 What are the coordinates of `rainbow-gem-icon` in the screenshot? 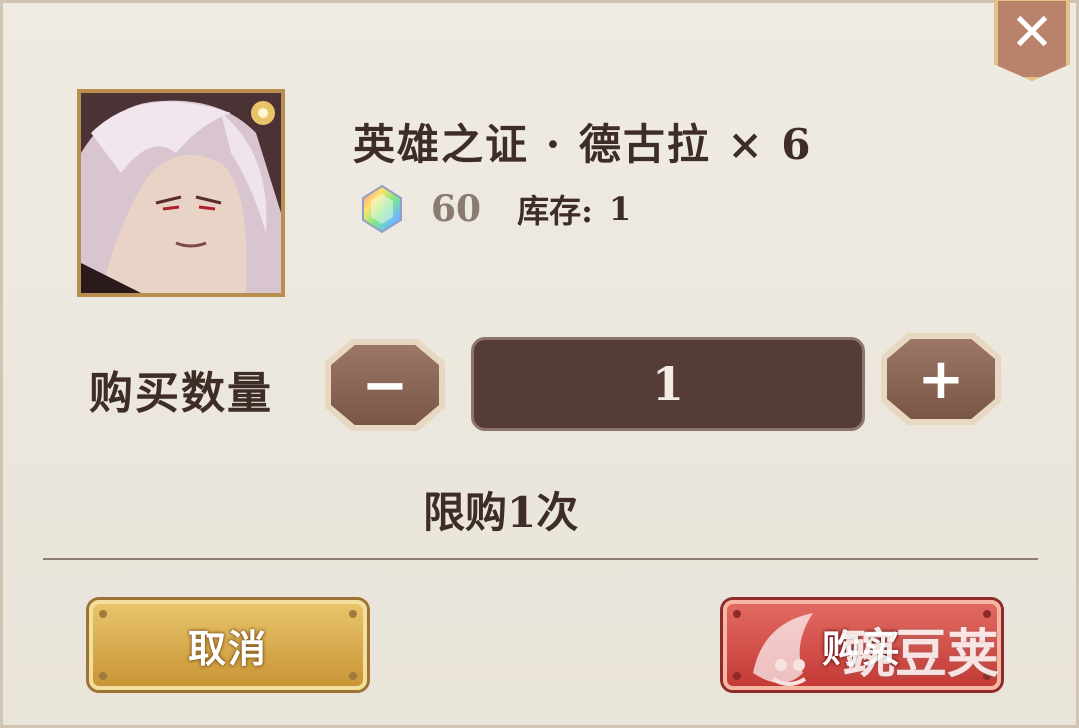 It's located at (382, 209).